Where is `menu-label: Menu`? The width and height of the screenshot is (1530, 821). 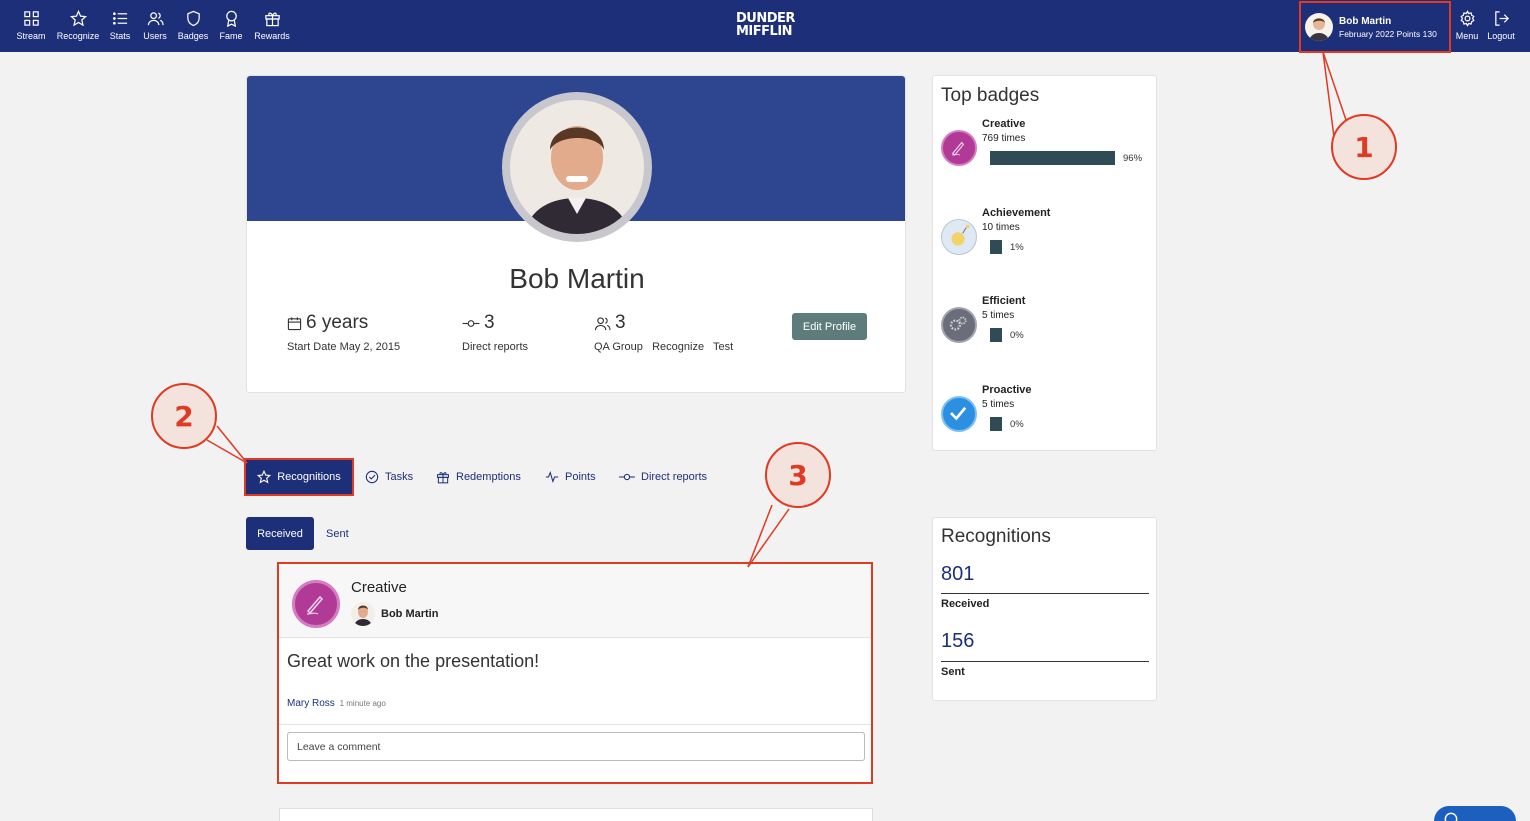 menu-label: Menu is located at coordinates (1467, 36).